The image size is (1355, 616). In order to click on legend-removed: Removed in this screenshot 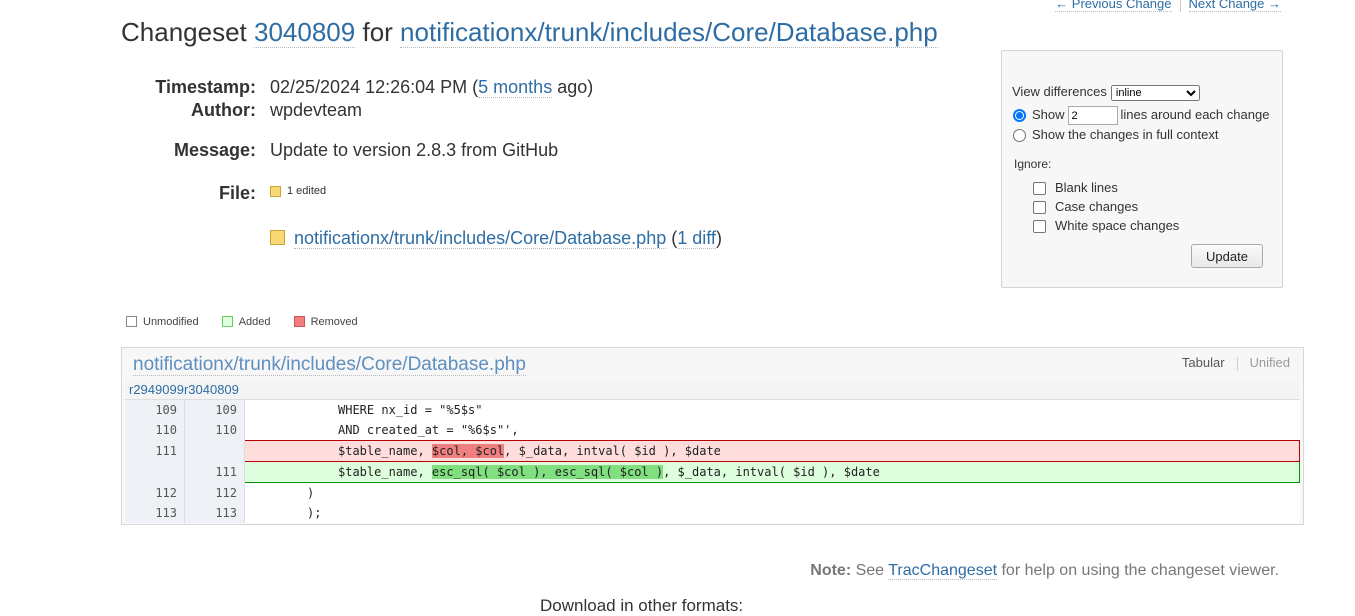, I will do `click(325, 321)`.